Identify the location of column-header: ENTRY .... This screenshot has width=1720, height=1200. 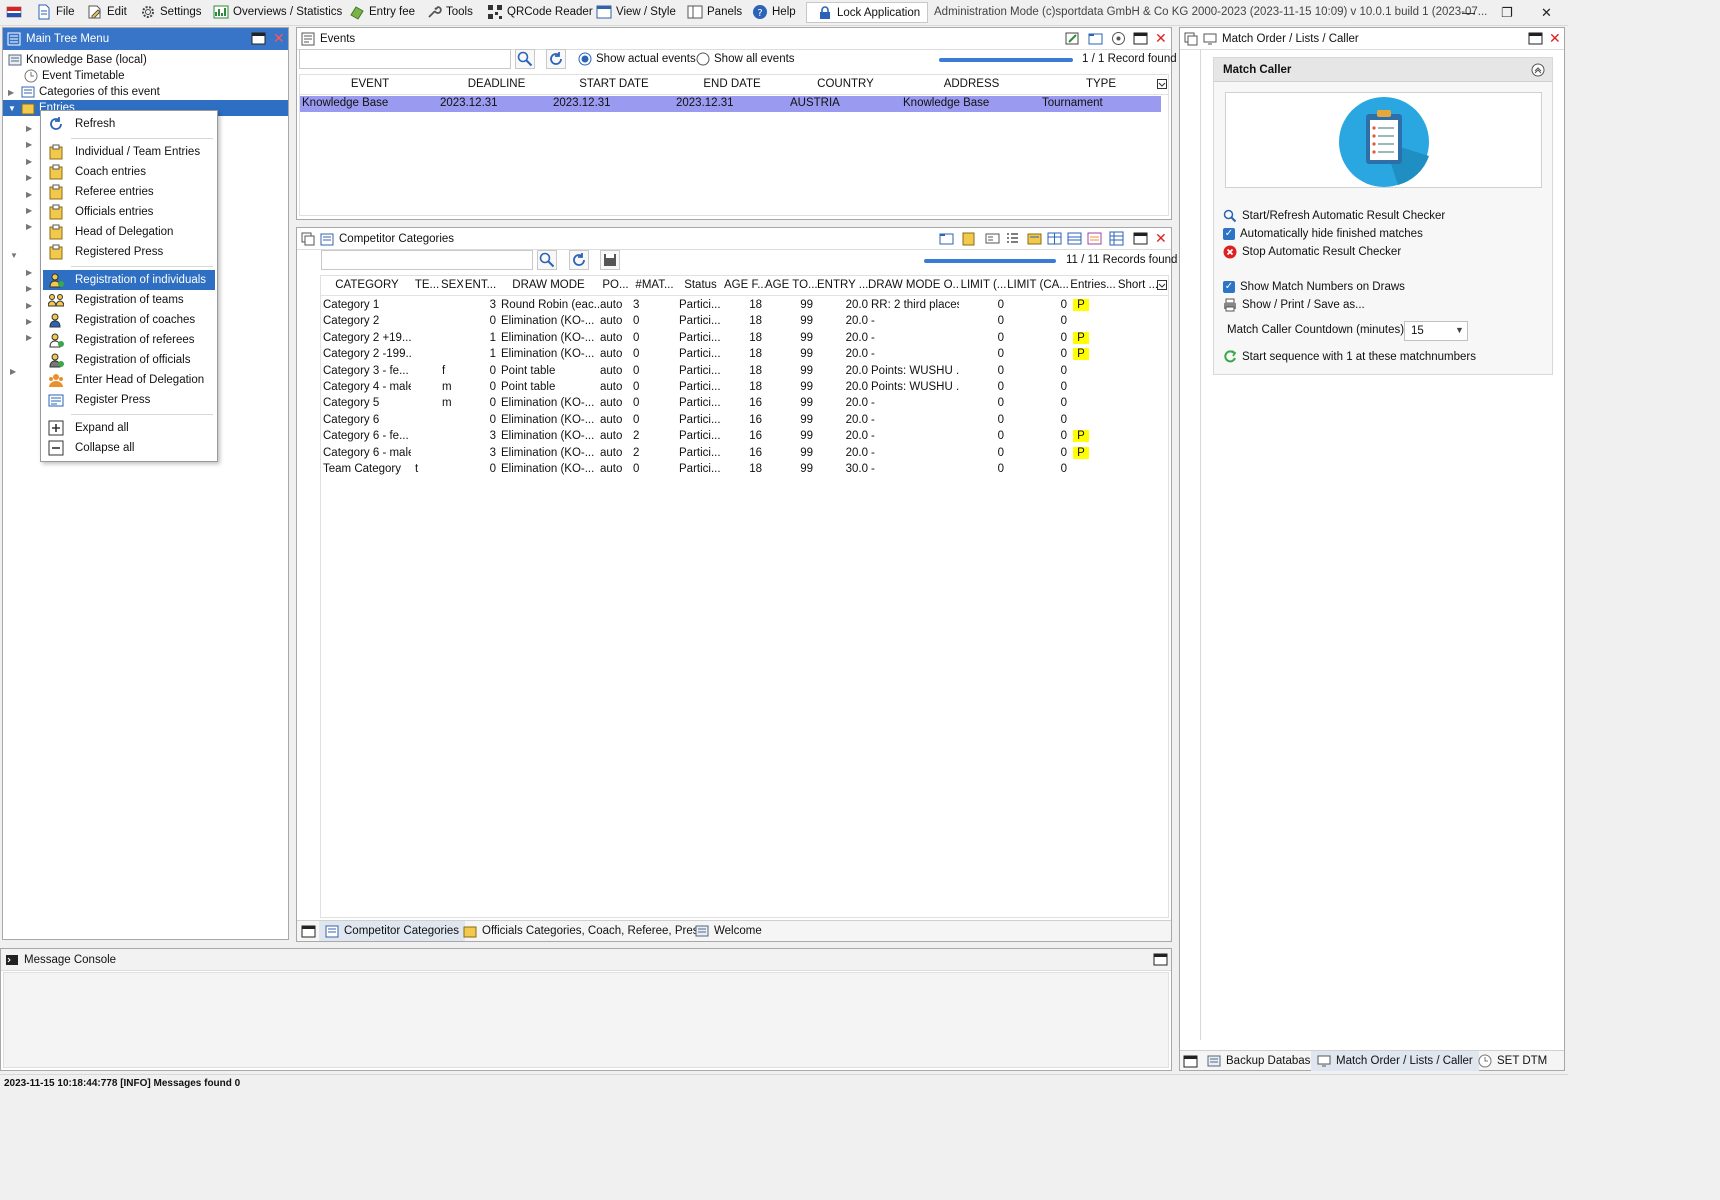
(842, 285).